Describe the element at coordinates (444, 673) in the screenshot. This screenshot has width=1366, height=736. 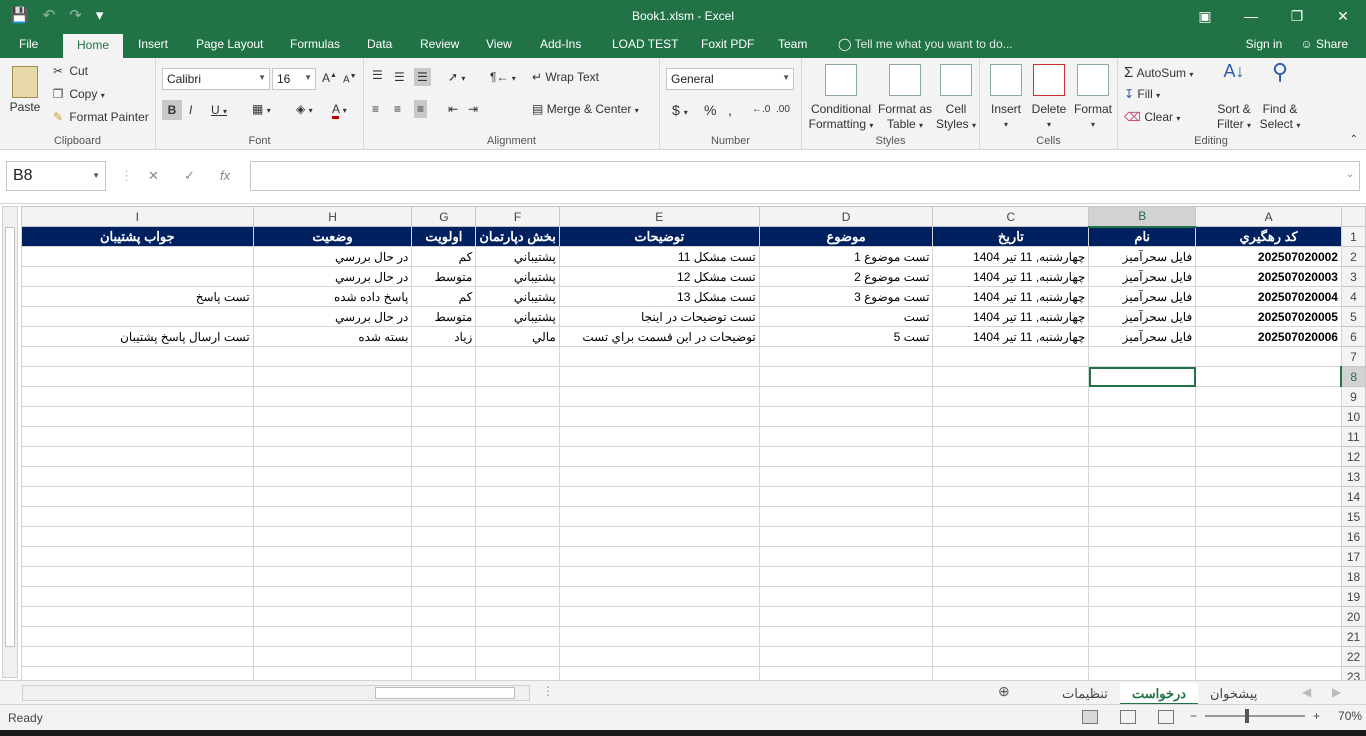
I see `cell-g23` at that location.